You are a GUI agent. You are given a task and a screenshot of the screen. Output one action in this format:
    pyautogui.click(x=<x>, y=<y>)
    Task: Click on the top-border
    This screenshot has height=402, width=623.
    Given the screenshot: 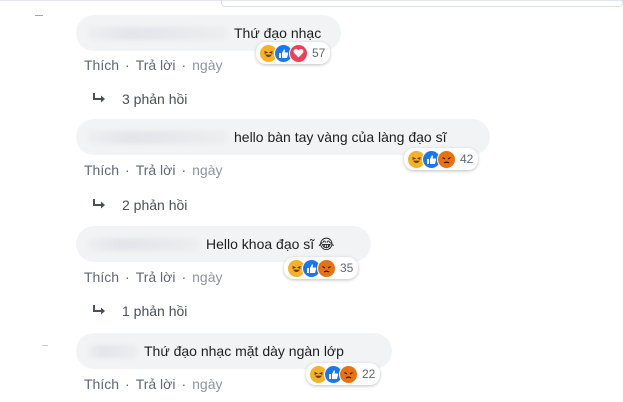 What is the action you would take?
    pyautogui.click(x=311, y=3)
    